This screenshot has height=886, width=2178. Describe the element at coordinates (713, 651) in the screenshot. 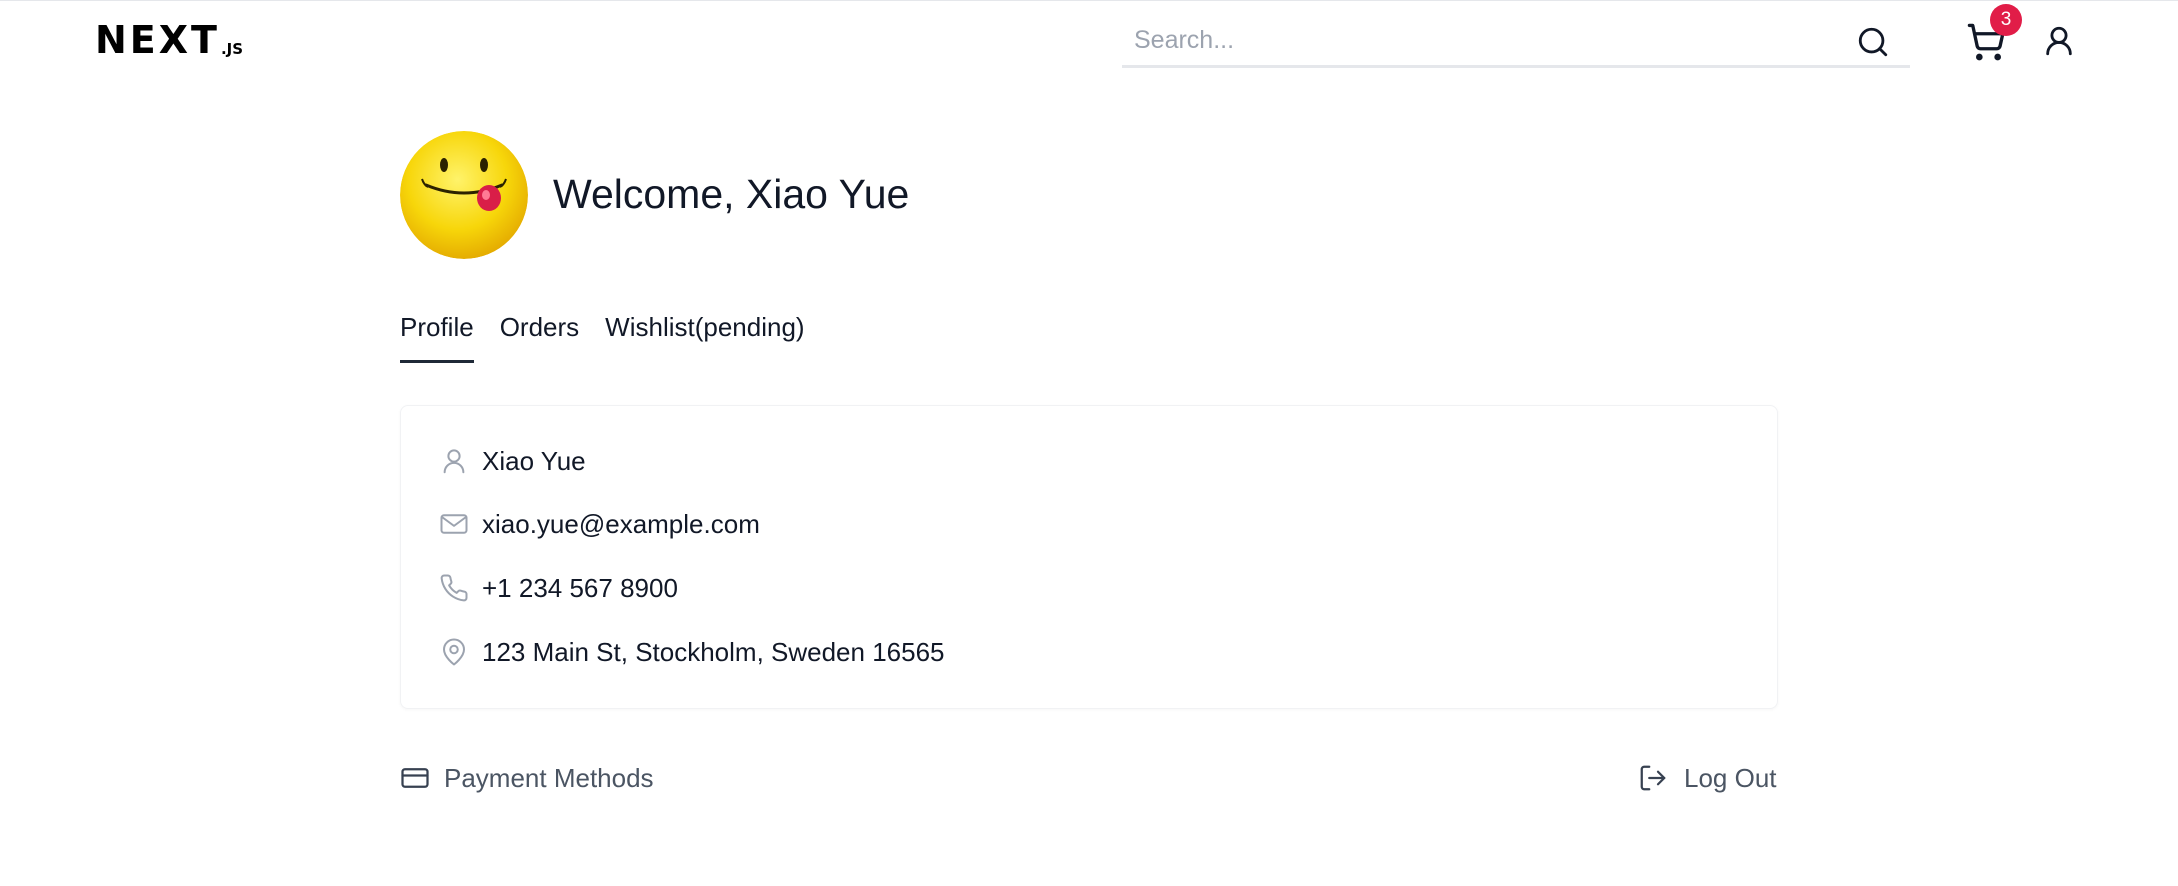

I see `profile-address: 123 Main St, Stockholm, Sweden 16565` at that location.